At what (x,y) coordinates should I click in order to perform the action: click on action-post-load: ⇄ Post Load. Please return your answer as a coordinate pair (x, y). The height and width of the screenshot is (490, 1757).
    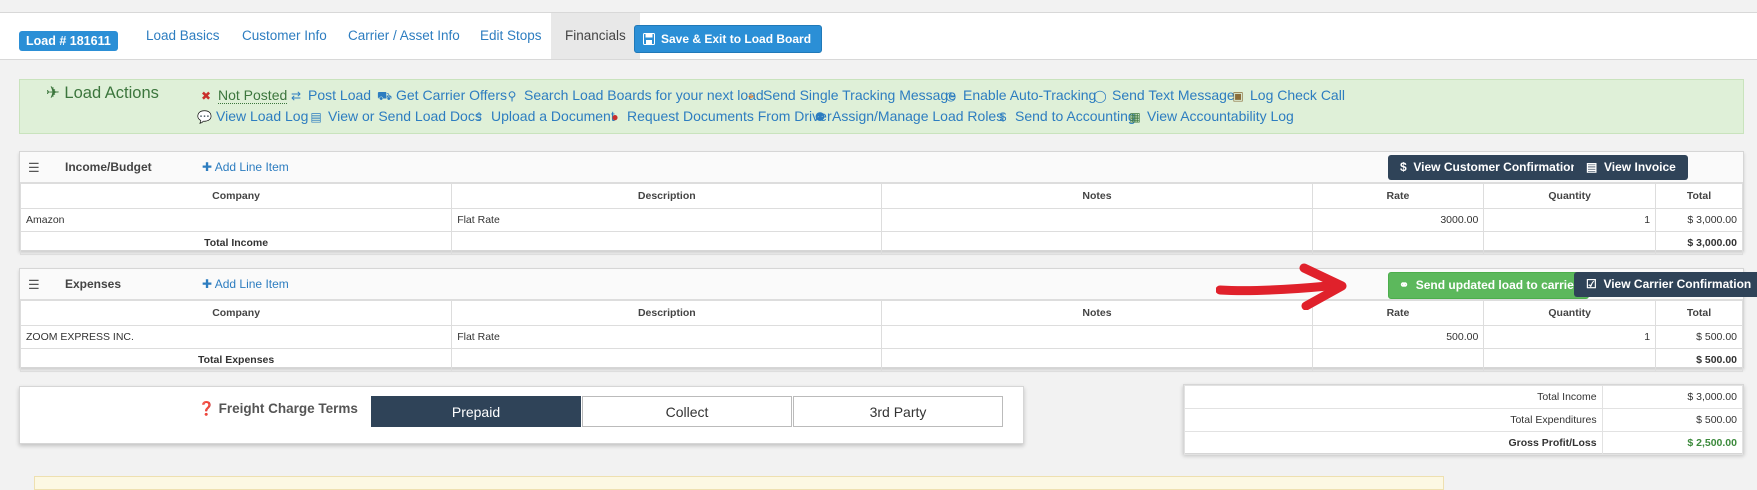
    Looking at the image, I should click on (330, 95).